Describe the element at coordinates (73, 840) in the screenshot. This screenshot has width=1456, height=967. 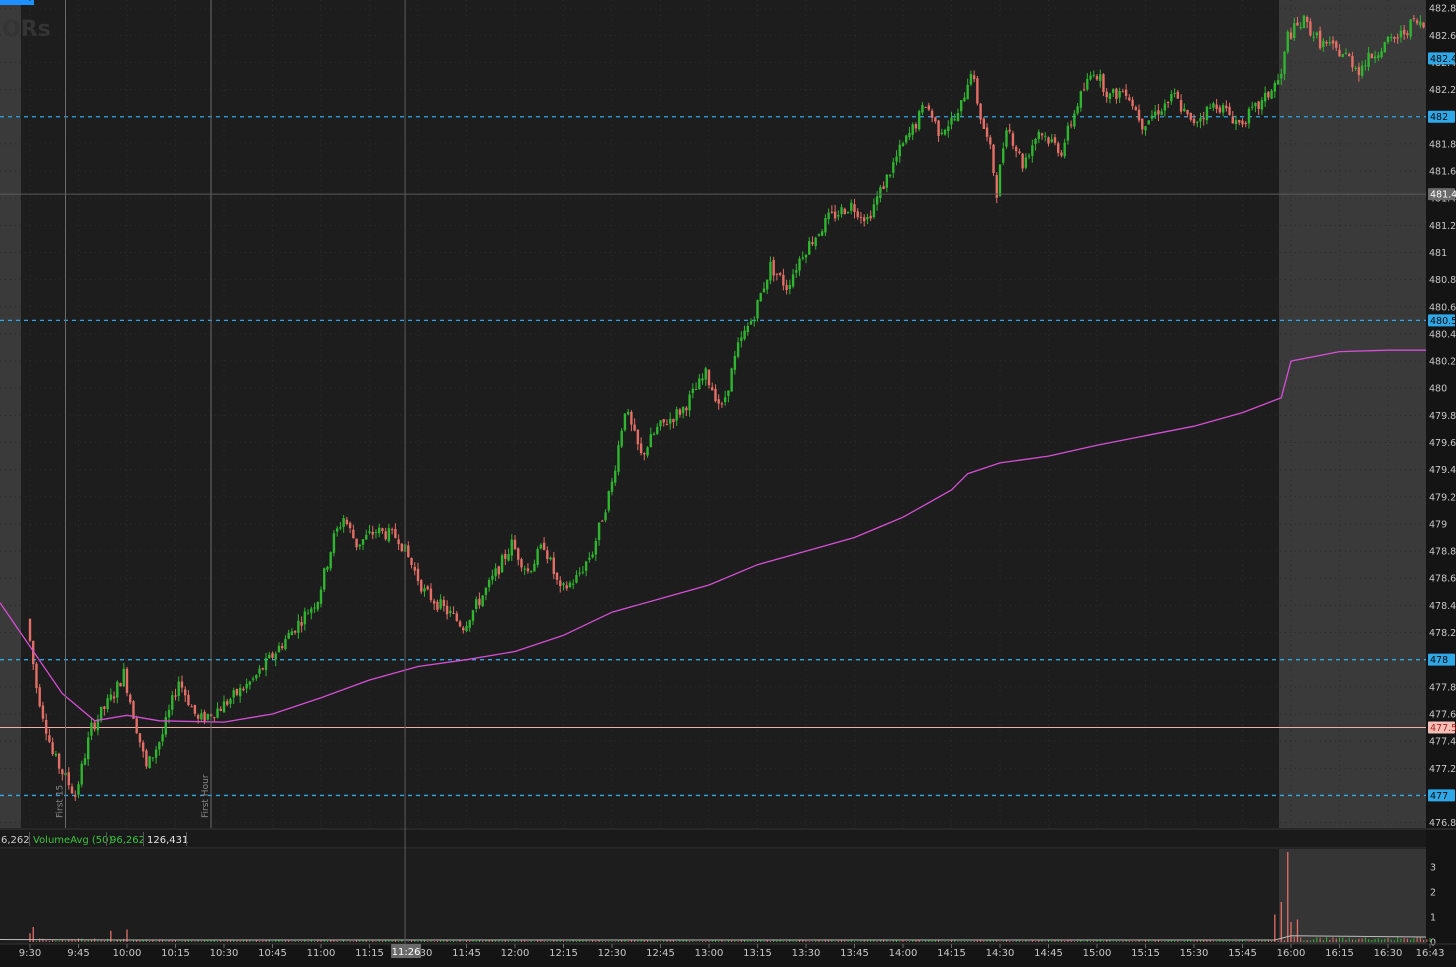
I see `volume-study-name: VolumeAvg (50)` at that location.